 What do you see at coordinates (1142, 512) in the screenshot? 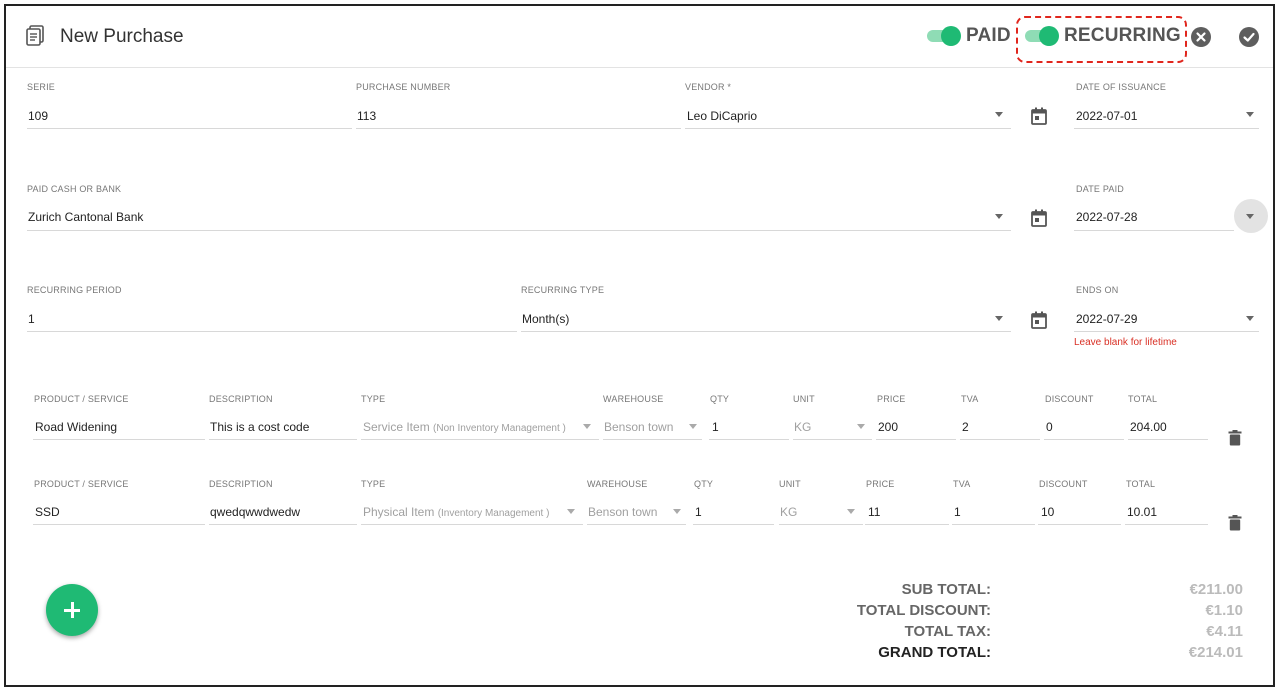
I see `total-value: 10.01` at bounding box center [1142, 512].